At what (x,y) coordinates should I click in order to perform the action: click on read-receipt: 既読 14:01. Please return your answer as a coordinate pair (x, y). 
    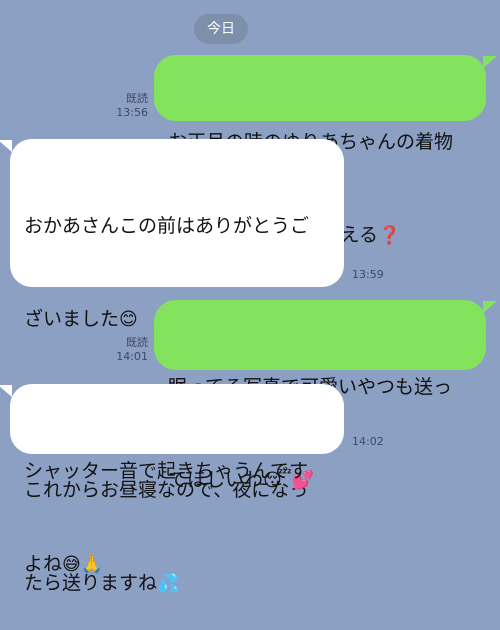
    Looking at the image, I should click on (126, 350).